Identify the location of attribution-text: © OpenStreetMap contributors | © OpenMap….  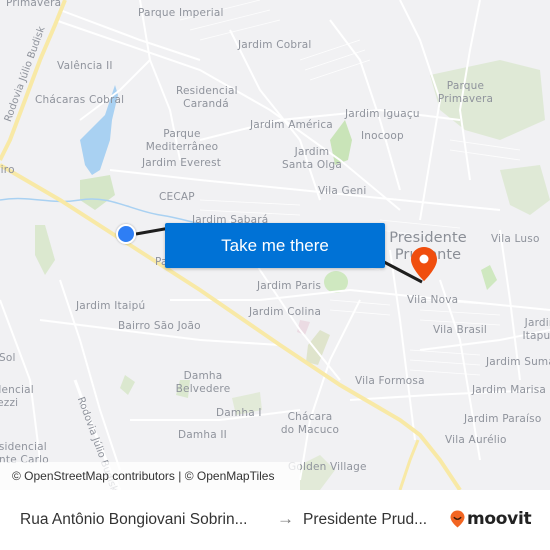
(143, 476).